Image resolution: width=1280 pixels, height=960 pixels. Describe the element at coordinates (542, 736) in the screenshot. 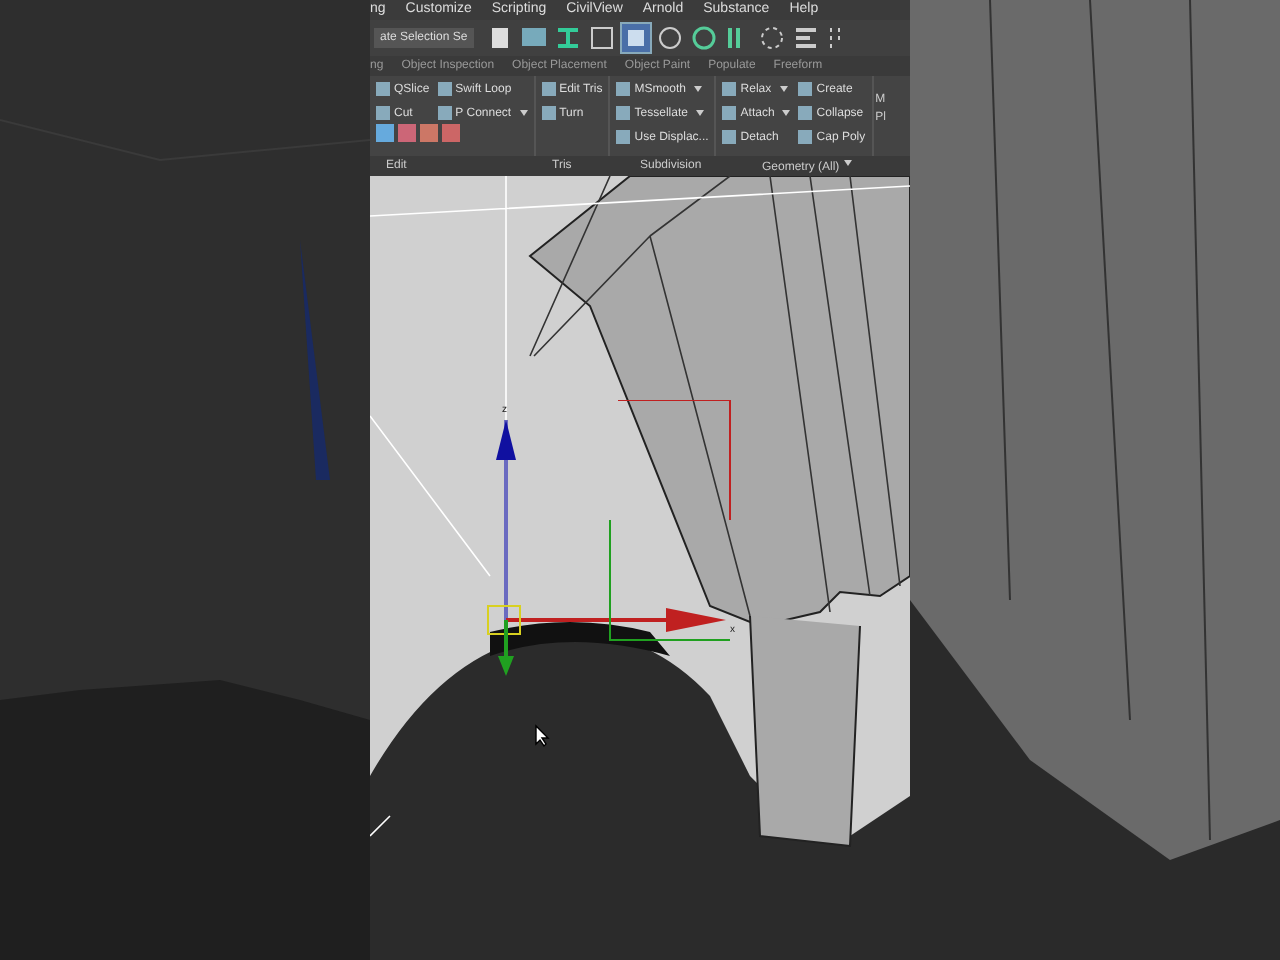

I see `mouse-cursor-icon` at that location.